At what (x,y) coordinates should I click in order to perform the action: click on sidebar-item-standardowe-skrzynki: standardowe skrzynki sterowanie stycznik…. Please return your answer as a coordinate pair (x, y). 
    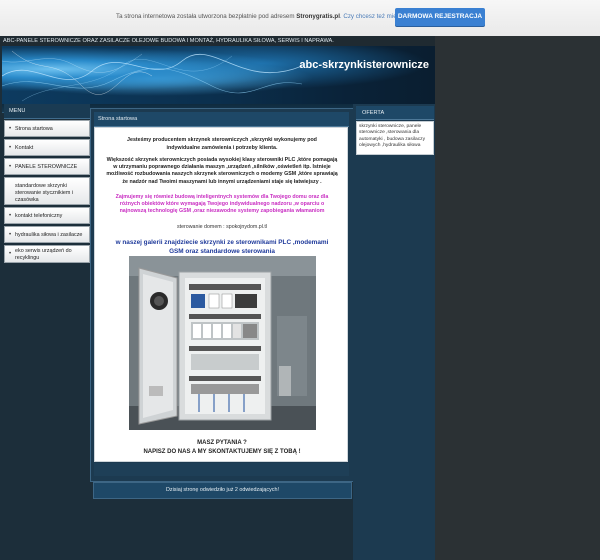
    Looking at the image, I should click on (47, 191).